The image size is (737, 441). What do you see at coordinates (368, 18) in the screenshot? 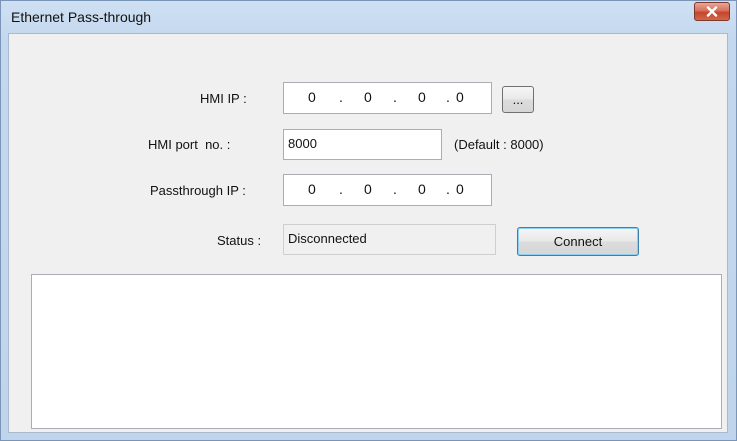
I see `title-bar: Ethernet Pass-through` at bounding box center [368, 18].